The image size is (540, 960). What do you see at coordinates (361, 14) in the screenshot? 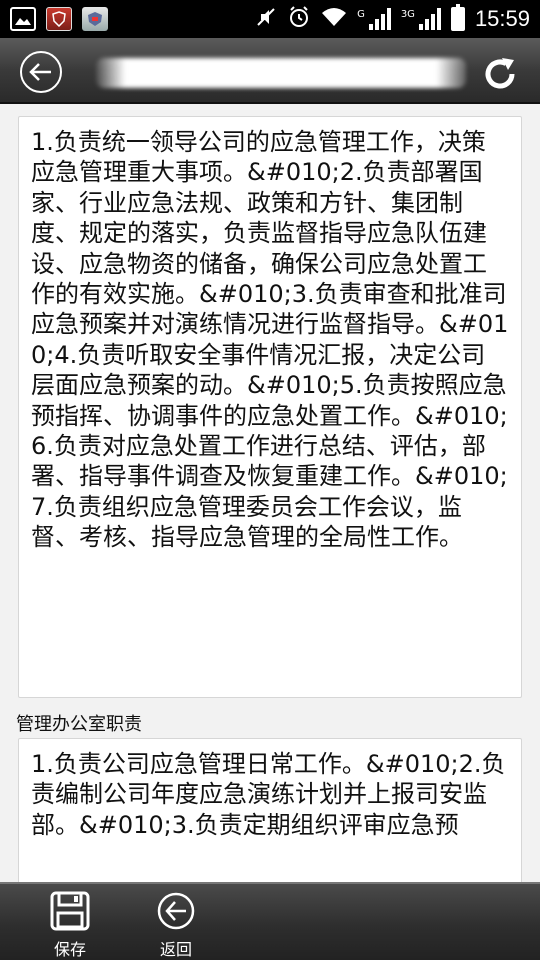
I see `network-type-g: G` at bounding box center [361, 14].